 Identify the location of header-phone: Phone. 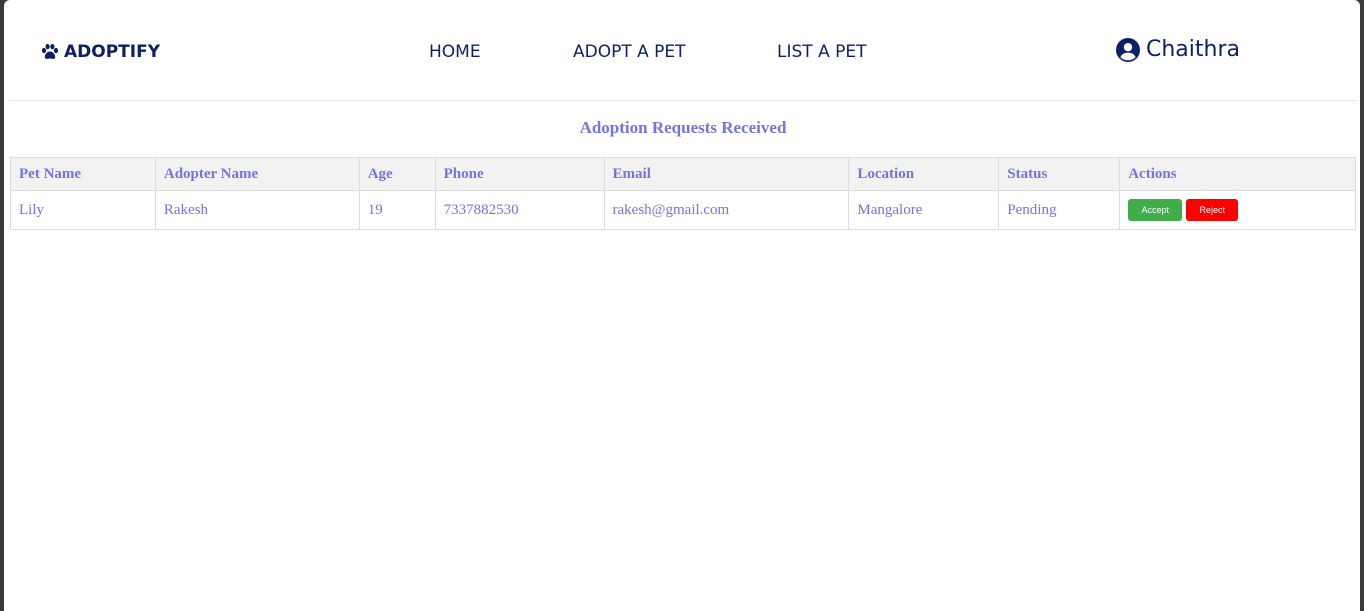
(519, 174).